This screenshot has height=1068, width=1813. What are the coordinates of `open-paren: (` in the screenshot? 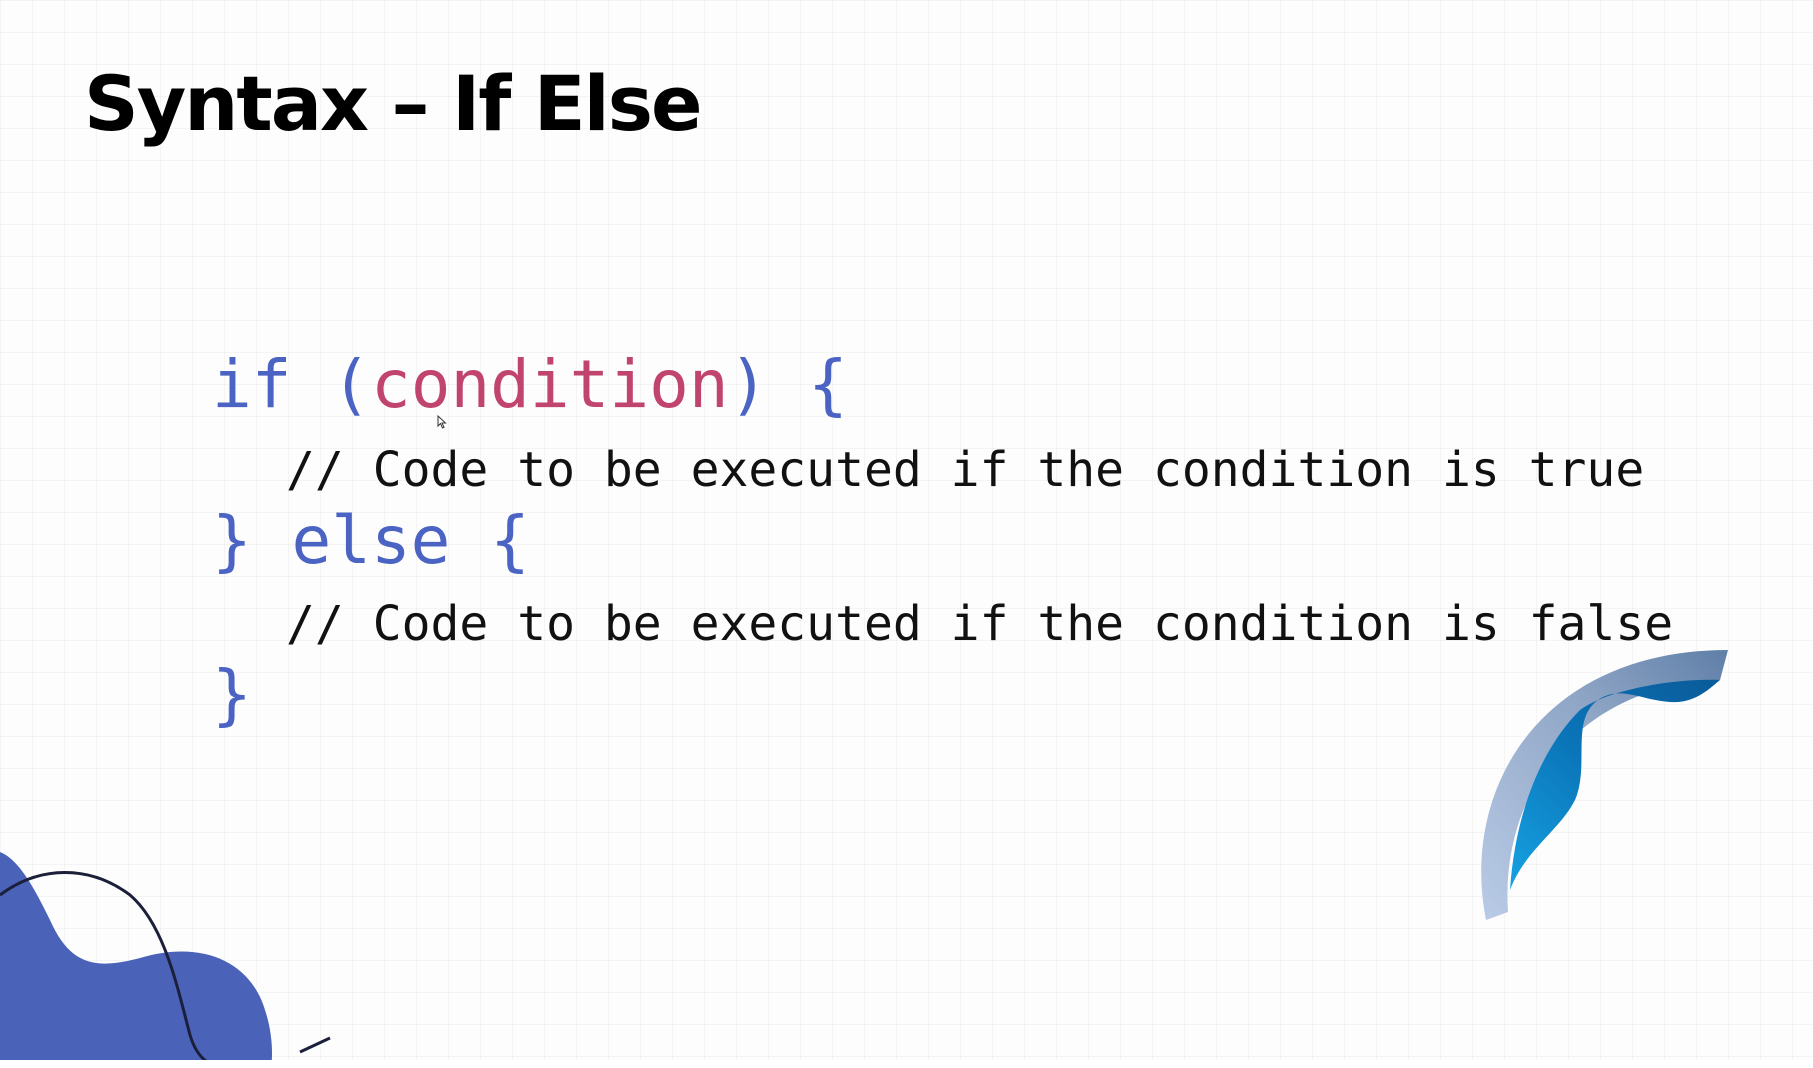 It's located at (331, 384).